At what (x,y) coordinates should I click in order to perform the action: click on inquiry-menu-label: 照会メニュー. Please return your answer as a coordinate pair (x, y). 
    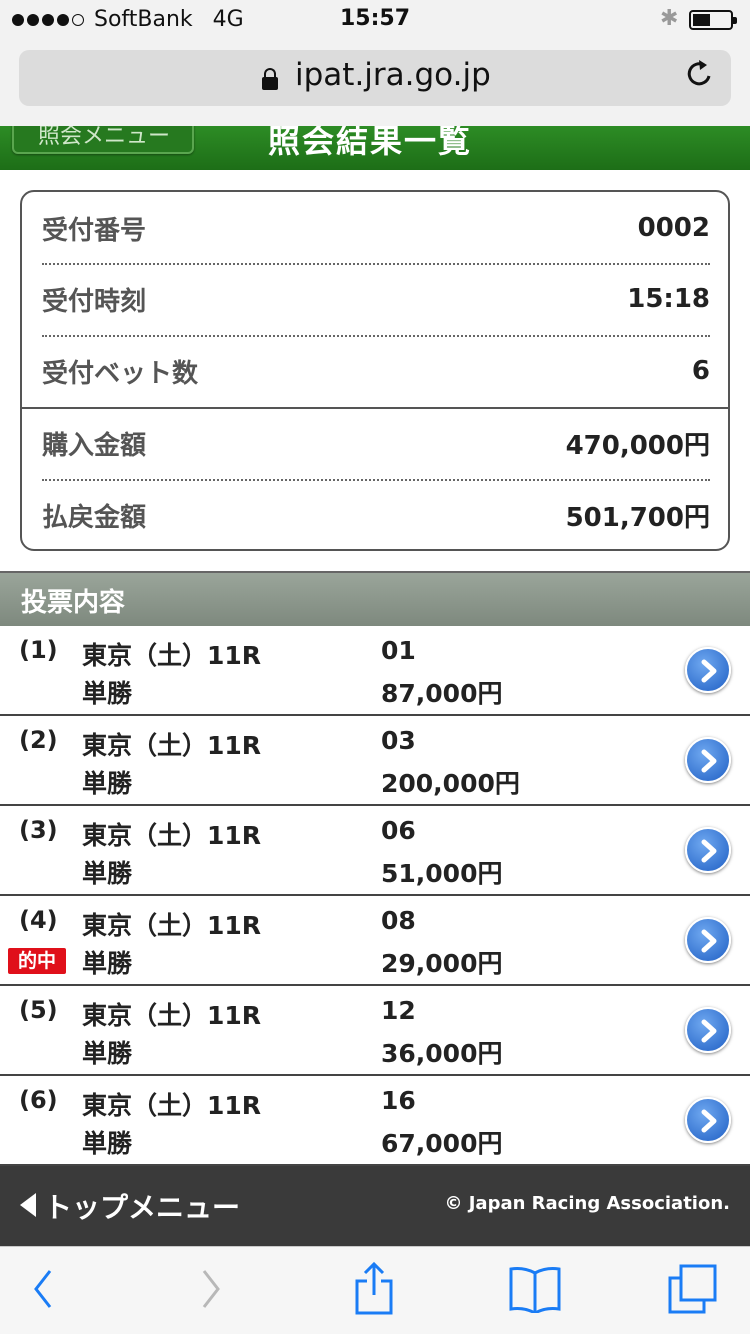
    Looking at the image, I should click on (104, 137).